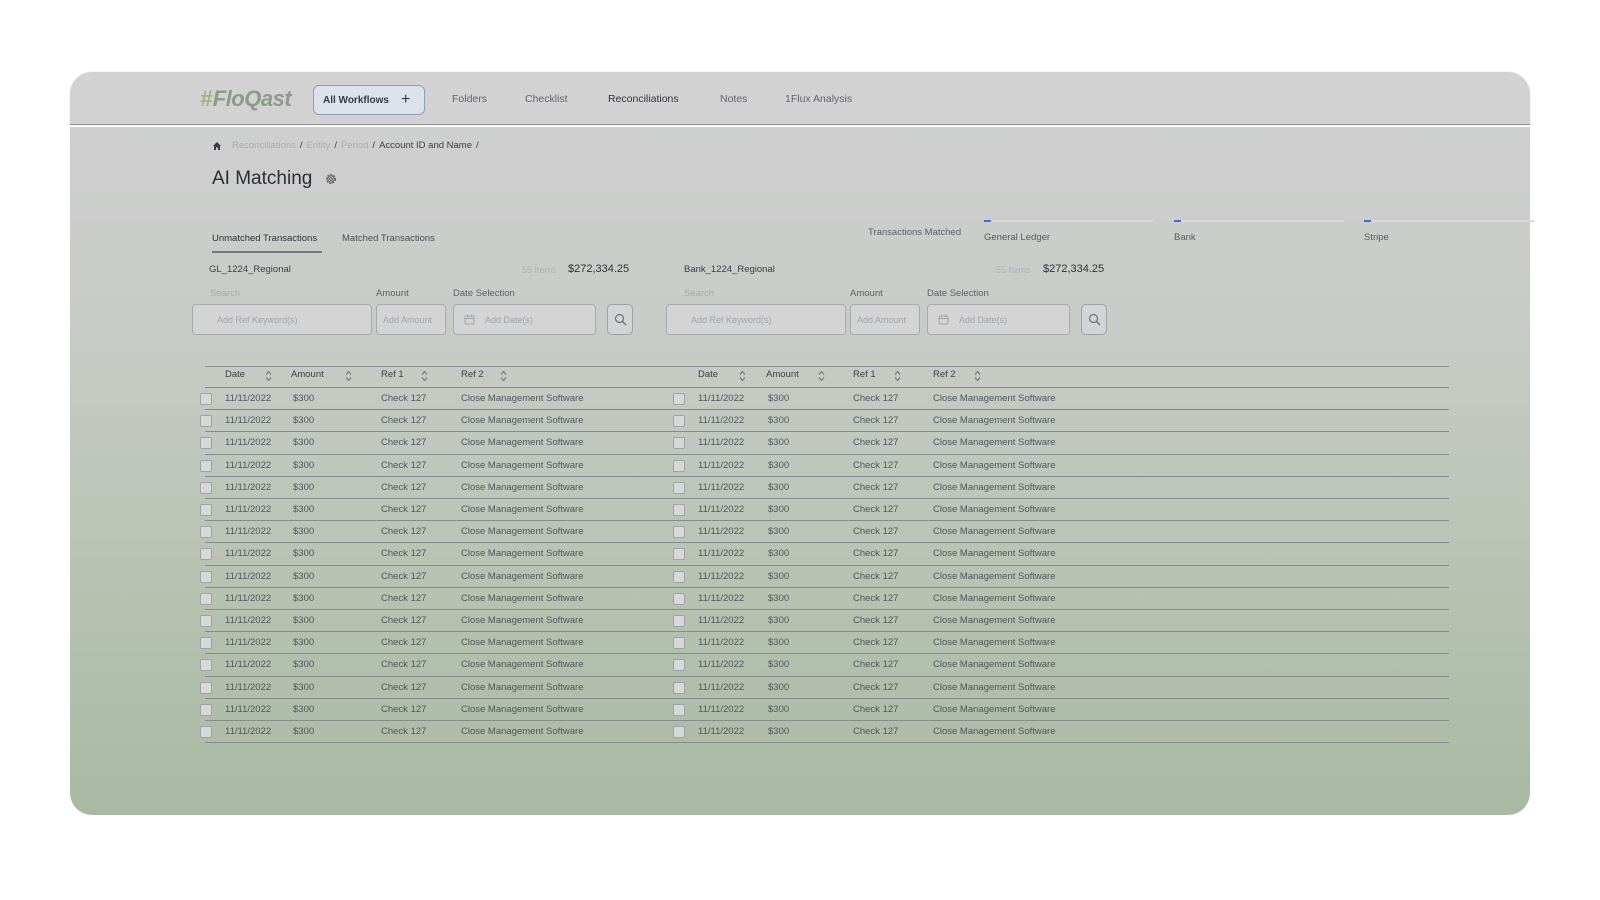 This screenshot has width=1600, height=900. What do you see at coordinates (469, 99) in the screenshot?
I see `nav-folders: Folders` at bounding box center [469, 99].